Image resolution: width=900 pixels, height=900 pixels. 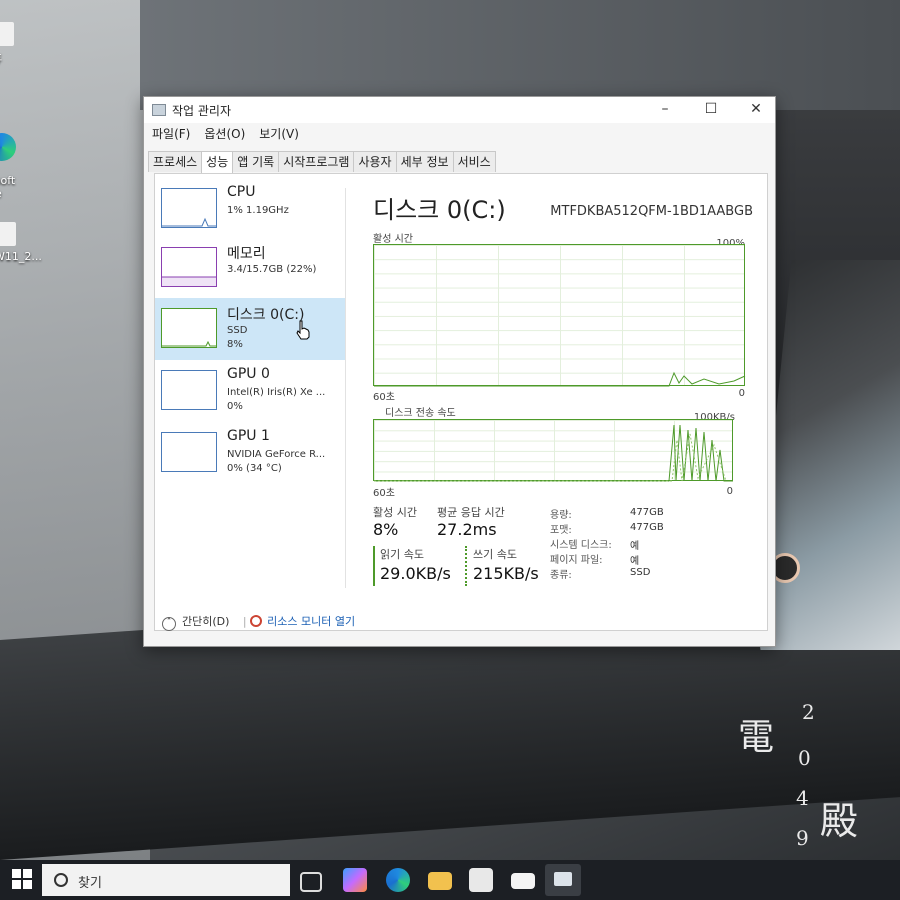 I want to click on desktop-icon-label: 휴, so click(x=1, y=58).